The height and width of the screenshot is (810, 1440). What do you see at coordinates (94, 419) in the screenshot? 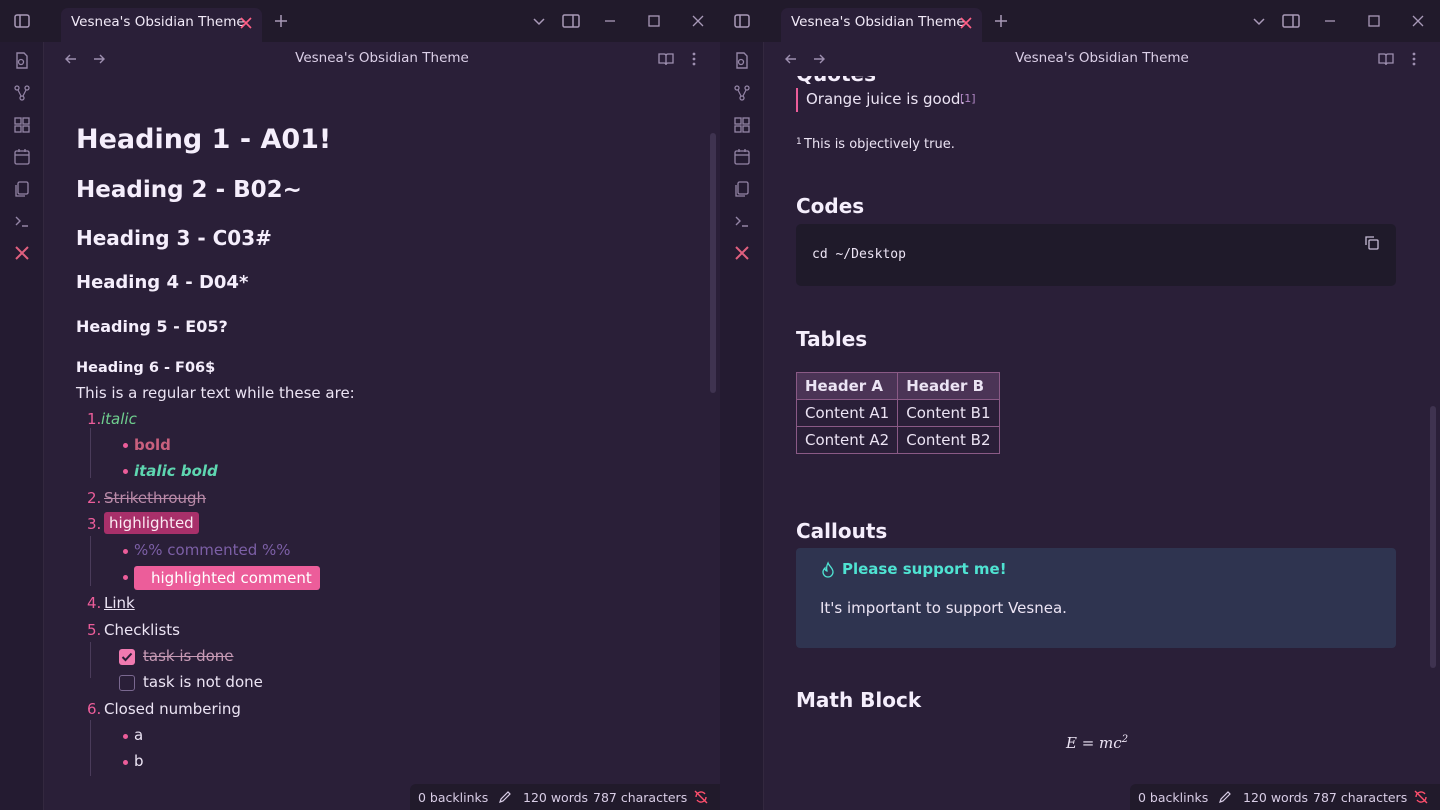
I see `list-number: 1.` at bounding box center [94, 419].